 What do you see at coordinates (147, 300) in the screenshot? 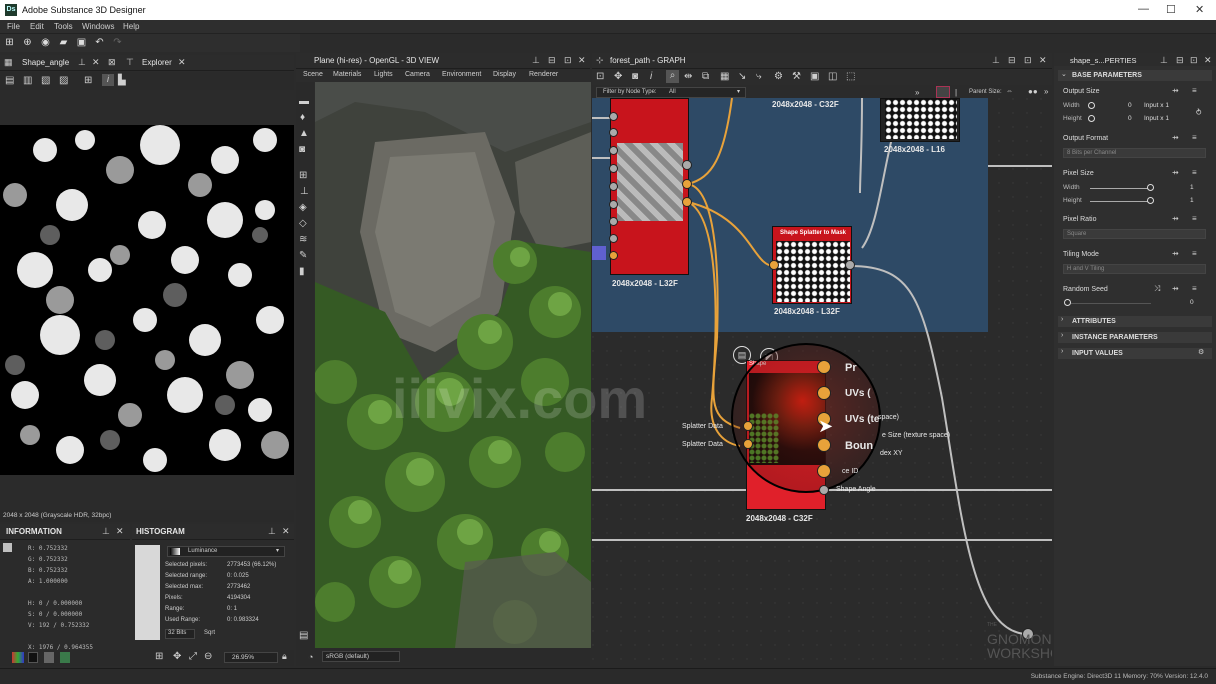
I see `image-viewport` at bounding box center [147, 300].